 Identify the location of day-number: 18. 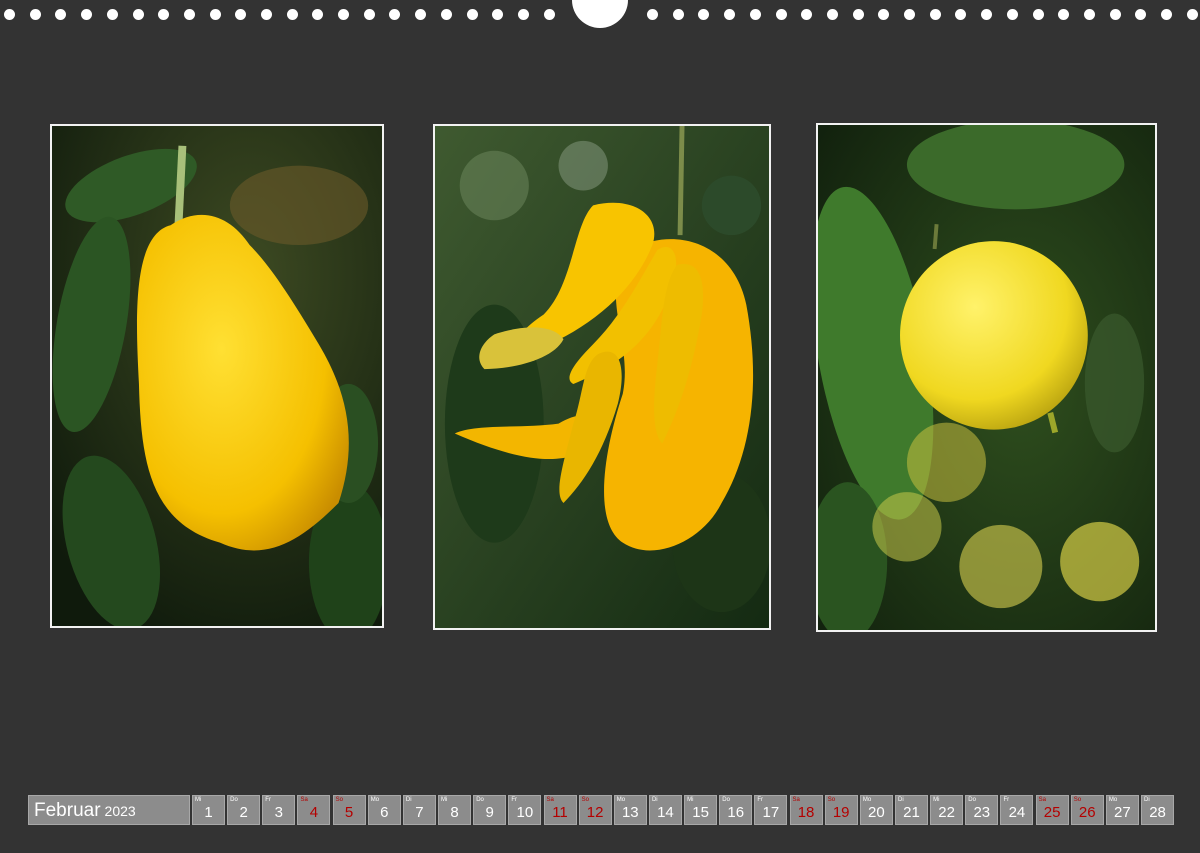
(806, 812).